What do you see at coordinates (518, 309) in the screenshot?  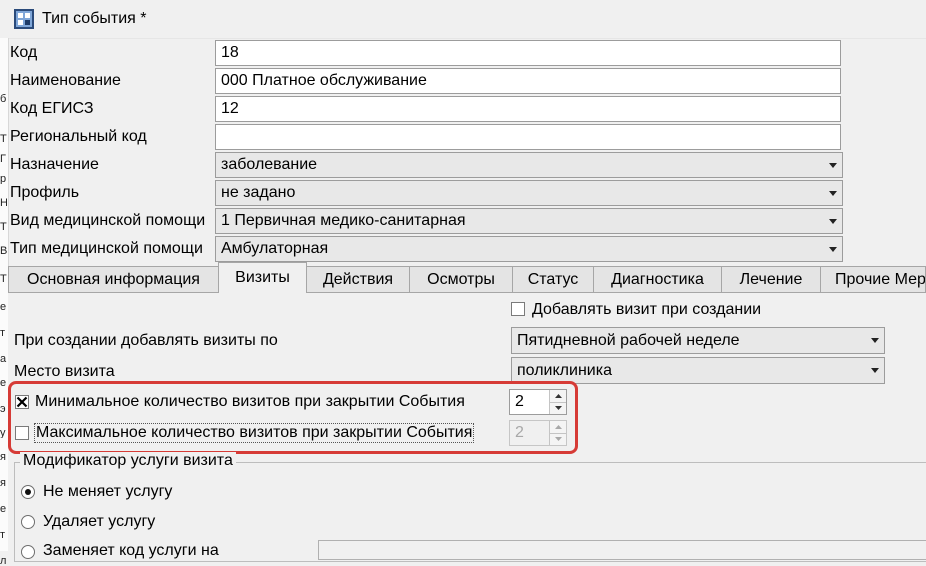 I see `add-visit-checkbox` at bounding box center [518, 309].